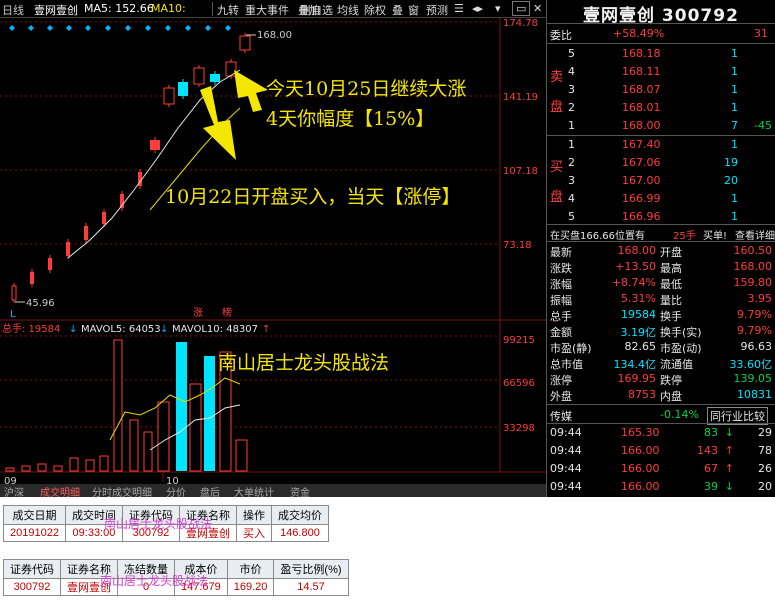  I want to click on level-num: 4, so click(571, 71).